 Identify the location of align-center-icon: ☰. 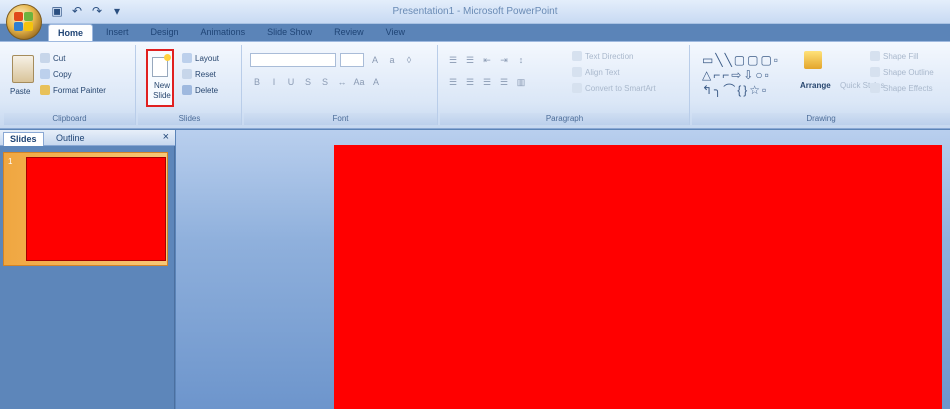
(470, 82).